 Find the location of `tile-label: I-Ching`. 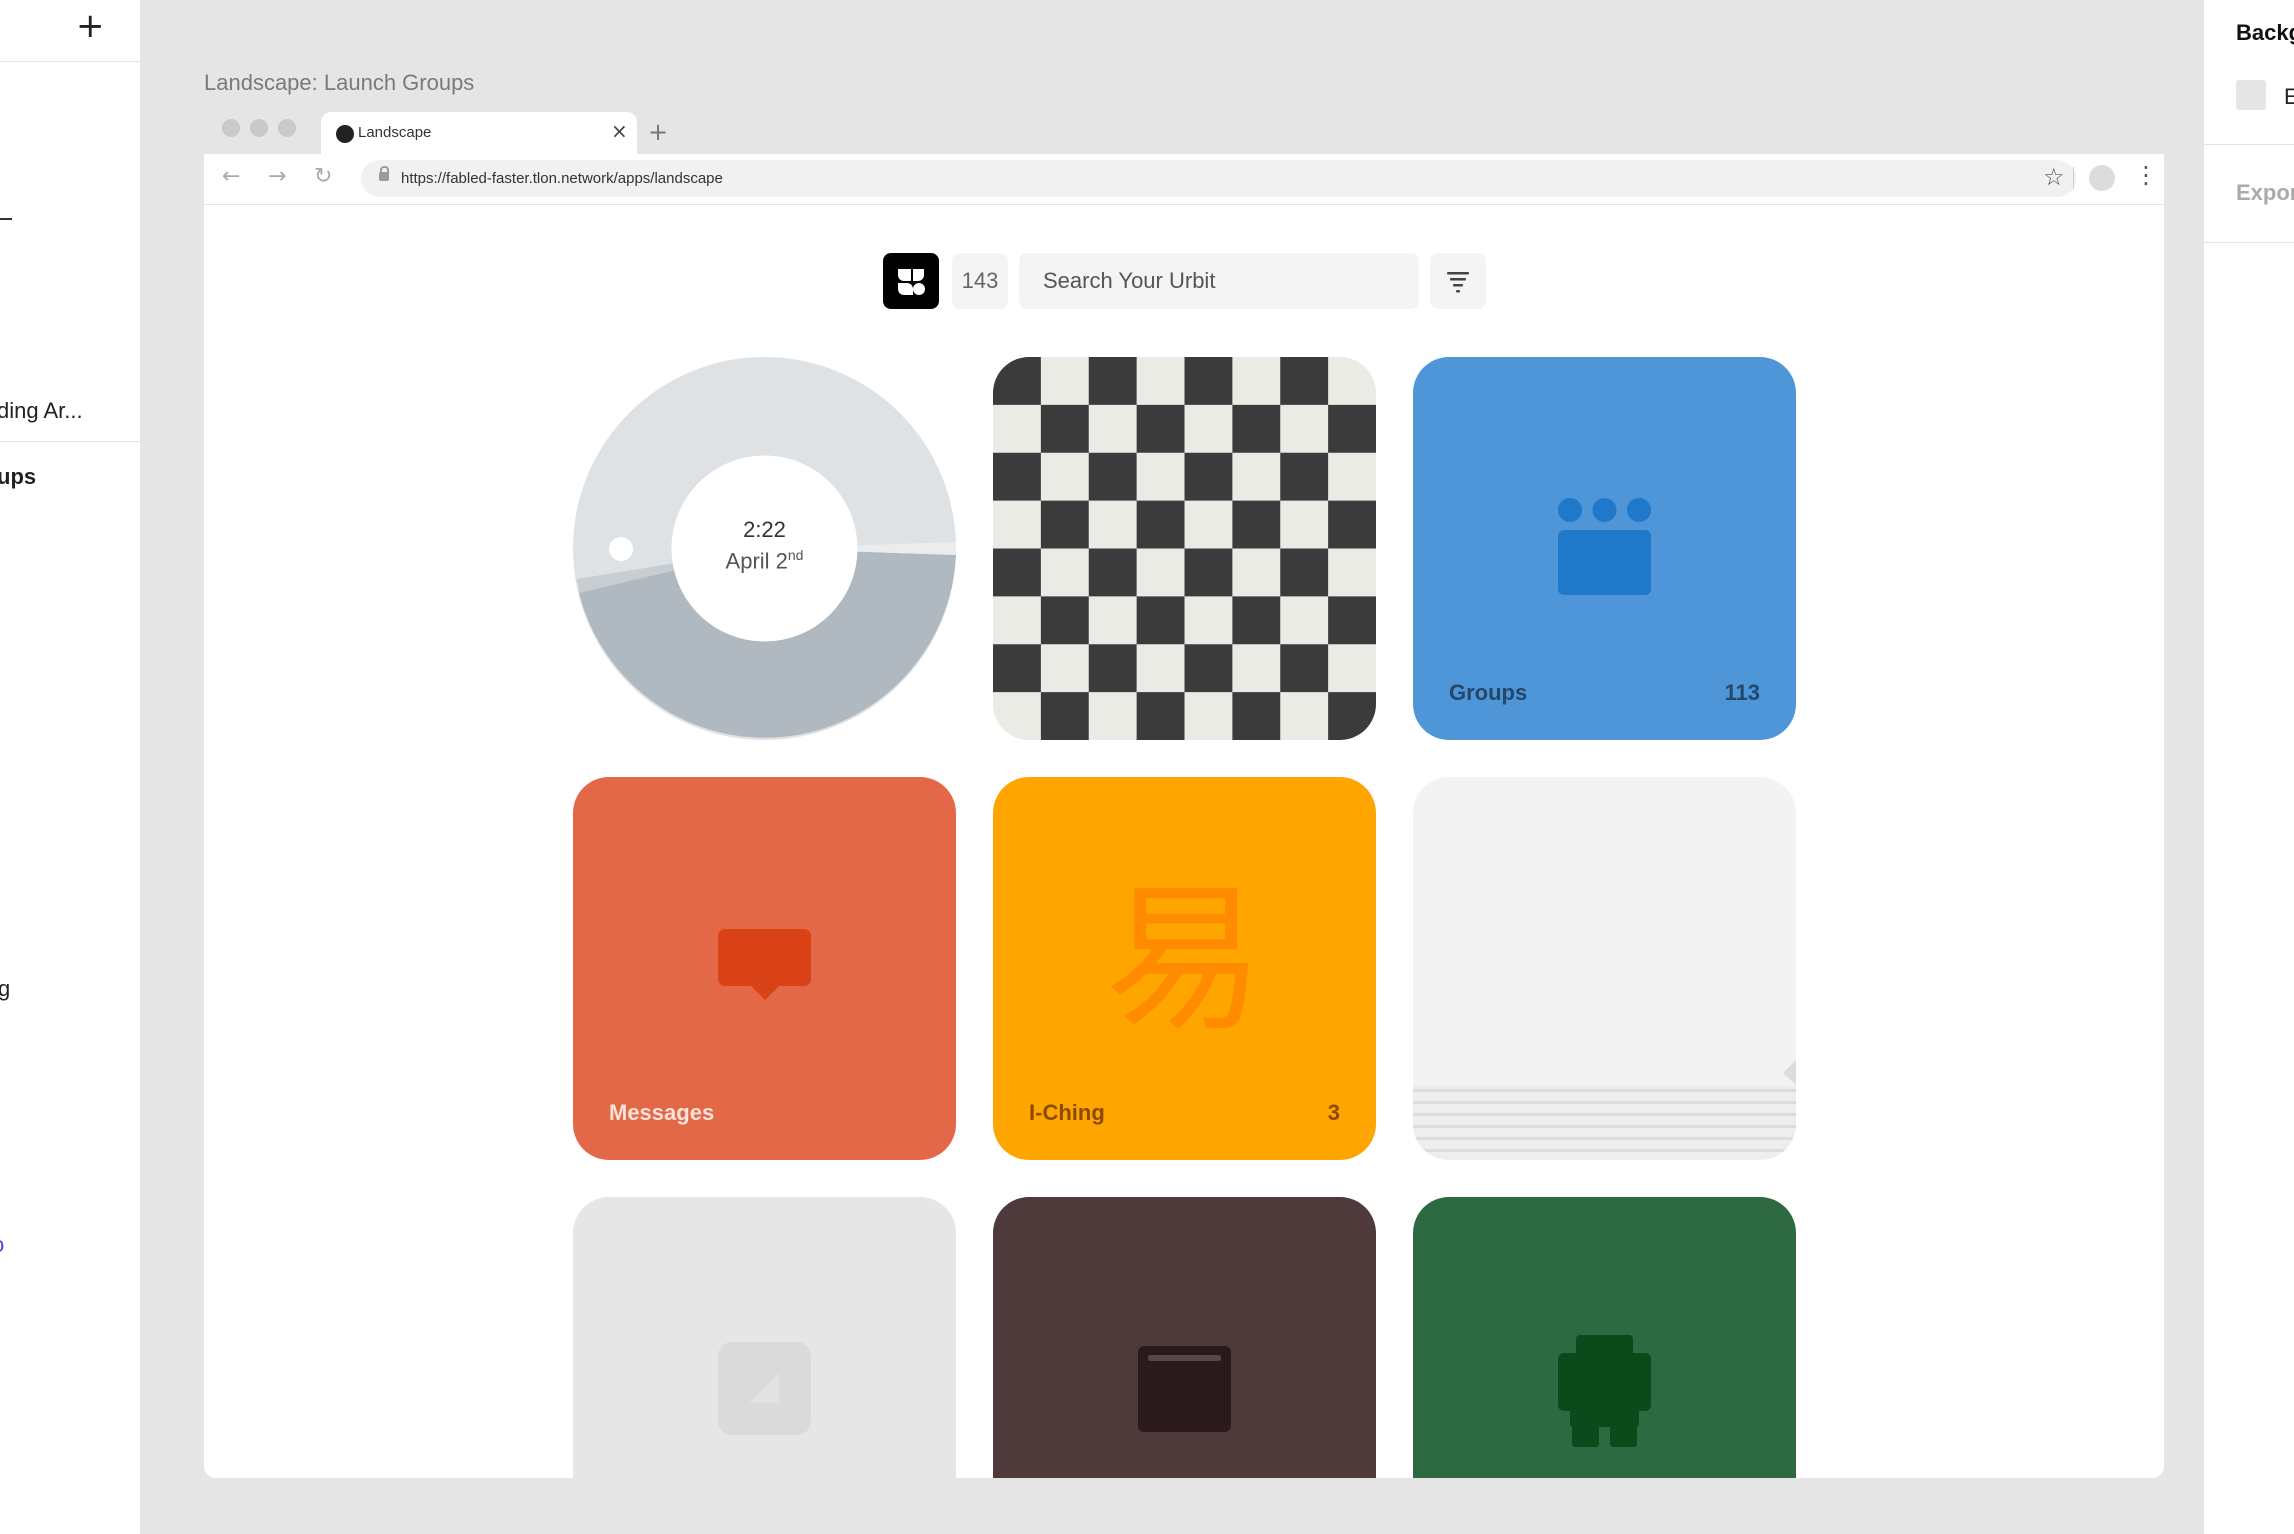

tile-label: I-Ching is located at coordinates (1067, 1112).